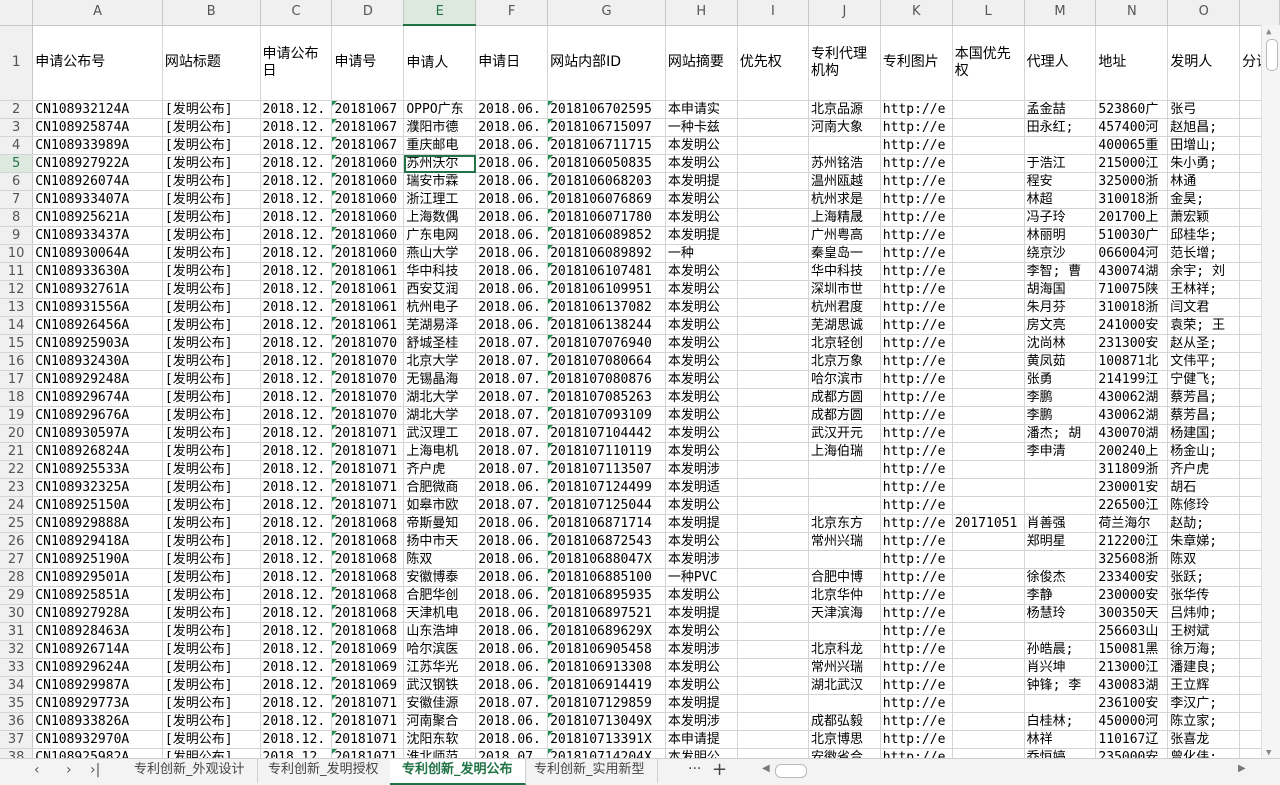 The width and height of the screenshot is (1280, 785). I want to click on cell: 杨金山;, so click(1204, 451).